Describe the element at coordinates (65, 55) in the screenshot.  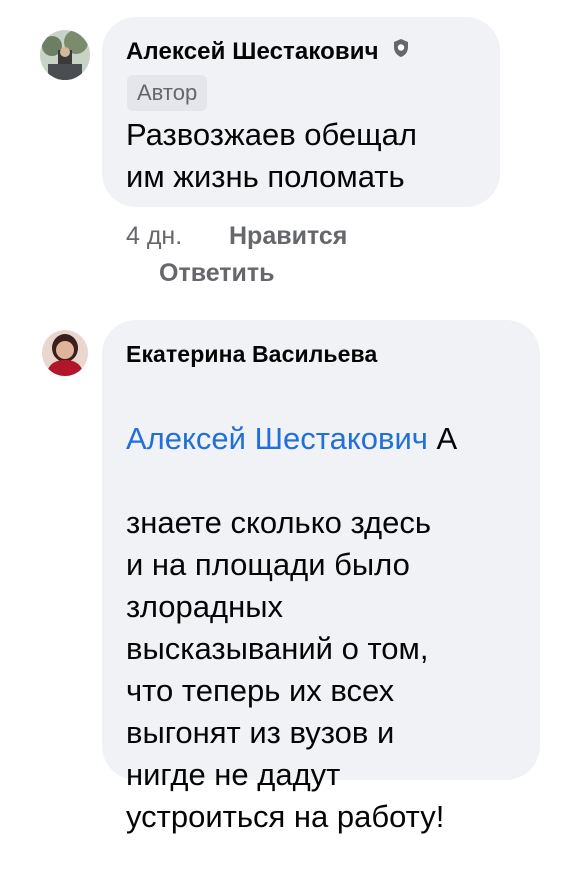
I see `avatar-aleksey` at that location.